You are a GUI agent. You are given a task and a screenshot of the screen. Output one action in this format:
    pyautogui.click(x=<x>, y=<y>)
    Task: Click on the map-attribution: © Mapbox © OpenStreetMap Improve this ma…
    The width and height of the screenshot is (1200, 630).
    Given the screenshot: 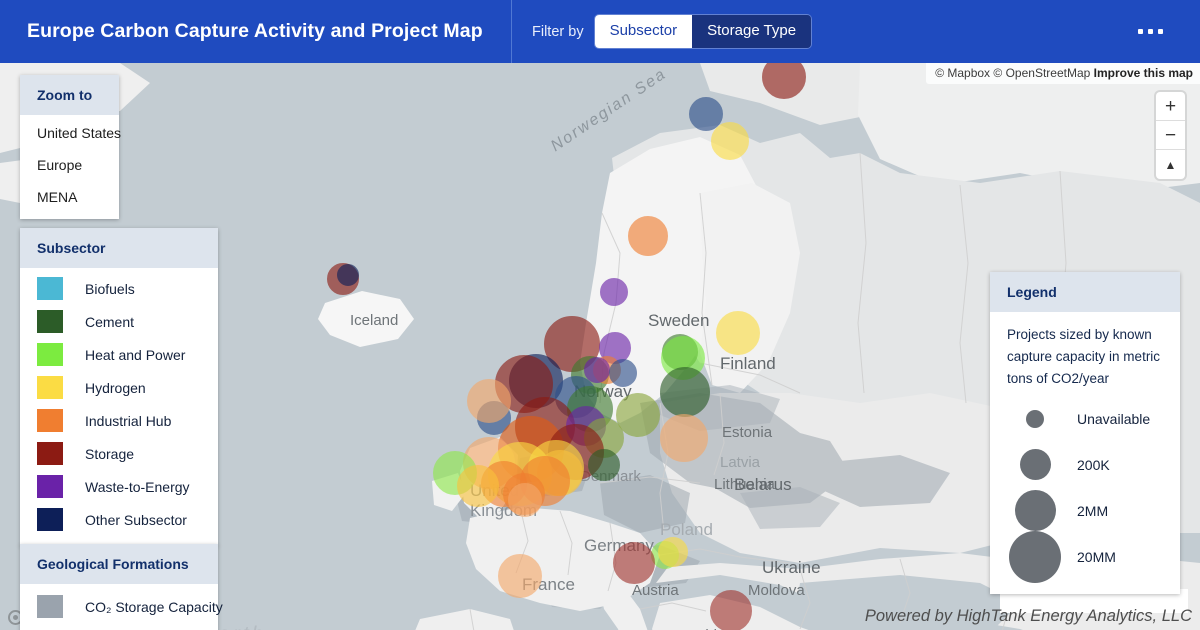 What is the action you would take?
    pyautogui.click(x=1063, y=73)
    